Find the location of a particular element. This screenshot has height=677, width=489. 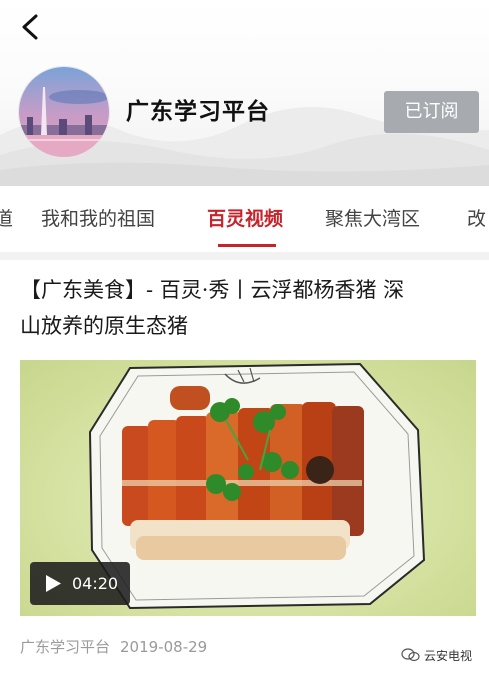

article-date: 2019-08-29 is located at coordinates (164, 647).